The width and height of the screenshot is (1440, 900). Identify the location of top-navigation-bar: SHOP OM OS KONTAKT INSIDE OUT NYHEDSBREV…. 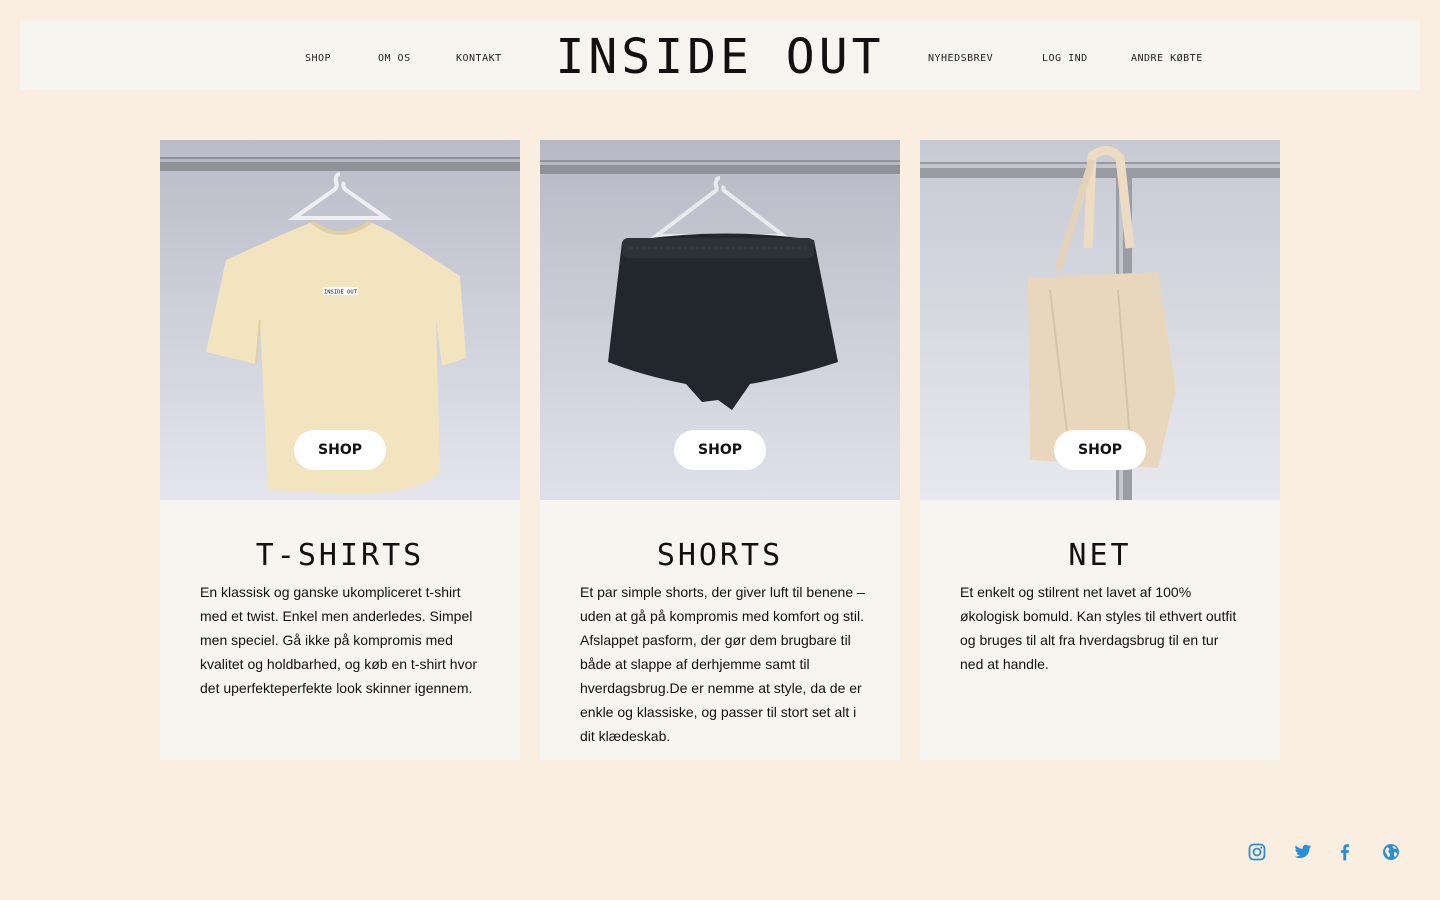
(720, 55).